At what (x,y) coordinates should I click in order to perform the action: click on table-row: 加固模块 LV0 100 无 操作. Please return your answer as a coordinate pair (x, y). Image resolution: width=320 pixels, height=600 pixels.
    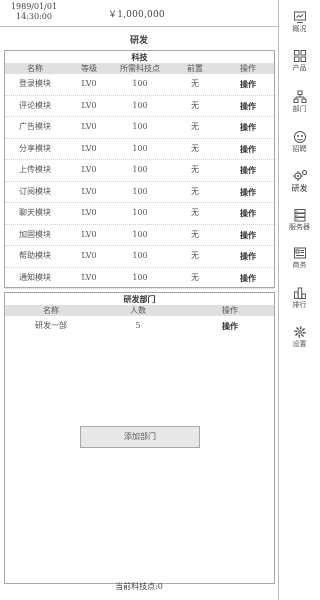
    Looking at the image, I should click on (139, 235).